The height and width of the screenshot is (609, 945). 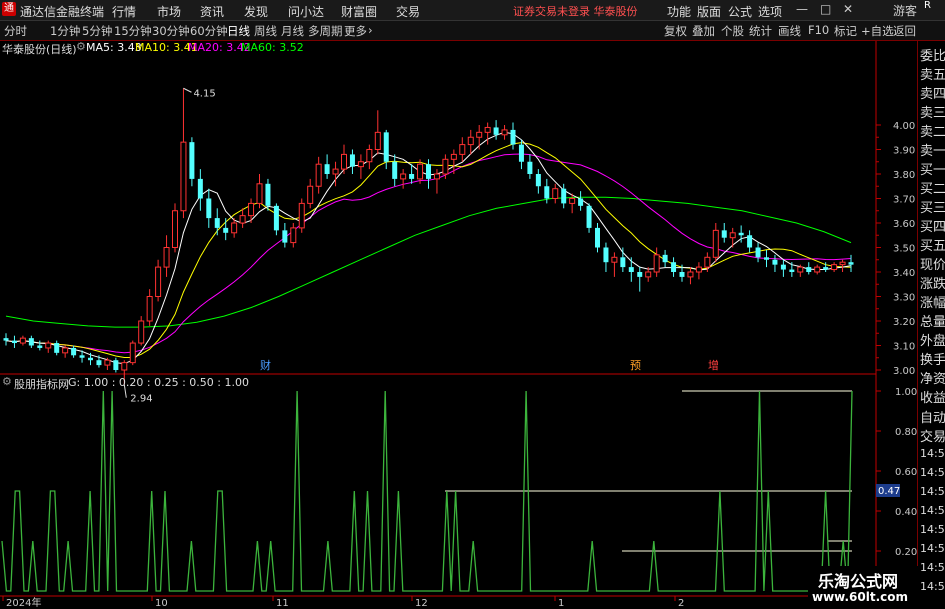 I want to click on menu-item-wealth: 财富圈, so click(x=359, y=11).